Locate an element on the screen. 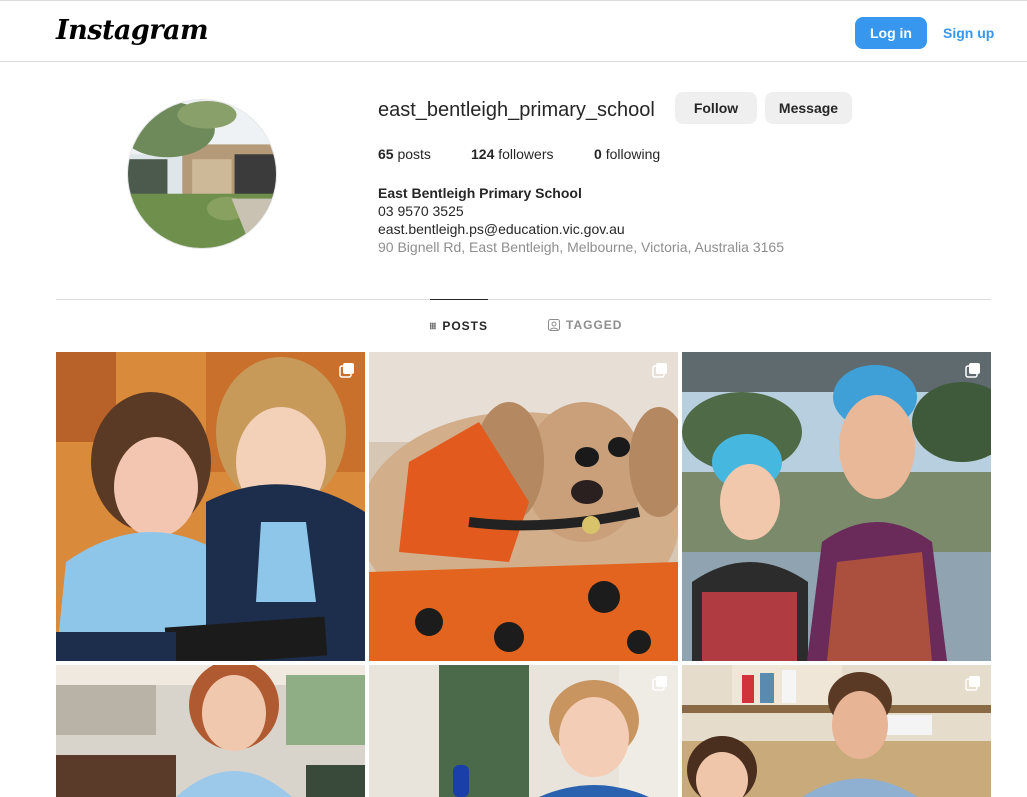  tab-tagged: TAGGED is located at coordinates (585, 325).